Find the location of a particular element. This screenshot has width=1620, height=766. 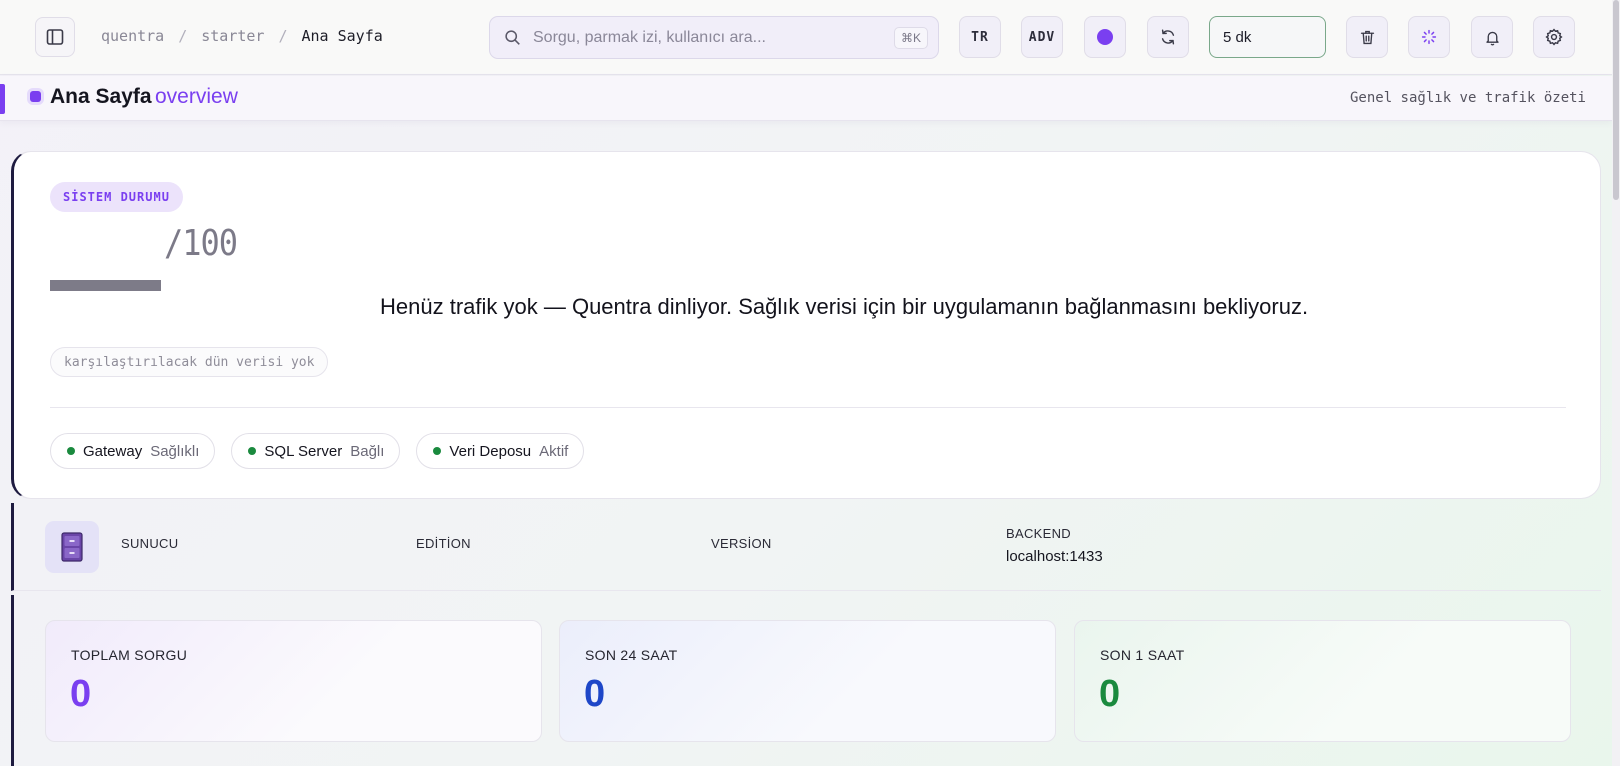

health-score-bar-fill is located at coordinates (105, 285).